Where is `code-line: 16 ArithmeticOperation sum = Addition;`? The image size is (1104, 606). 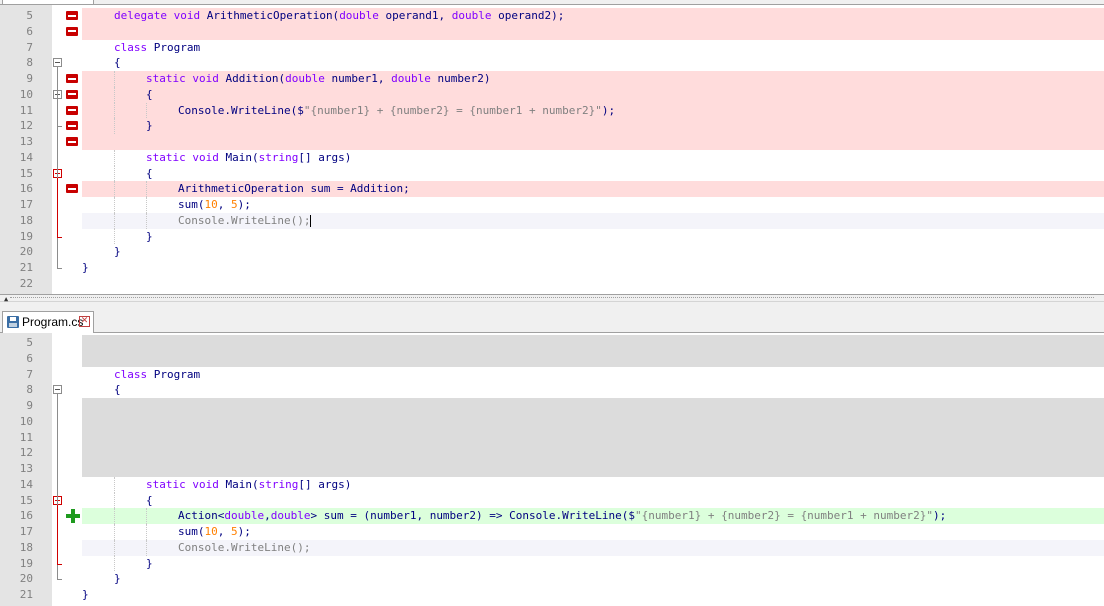 code-line: 16 ArithmeticOperation sum = Addition; is located at coordinates (552, 189).